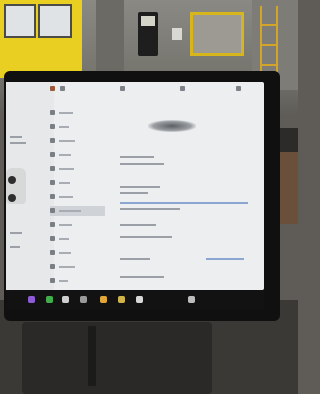  Describe the element at coordinates (148, 21) in the screenshot. I see `wall-panel-screen` at that location.